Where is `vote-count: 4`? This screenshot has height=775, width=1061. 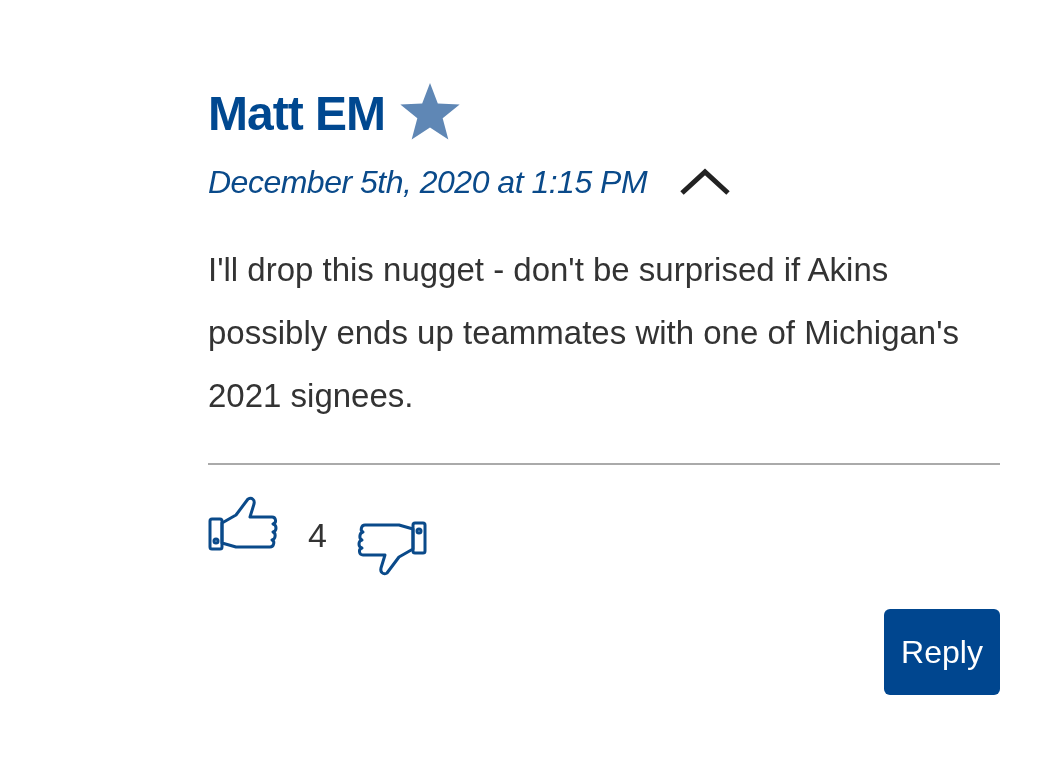
vote-count: 4 is located at coordinates (317, 535).